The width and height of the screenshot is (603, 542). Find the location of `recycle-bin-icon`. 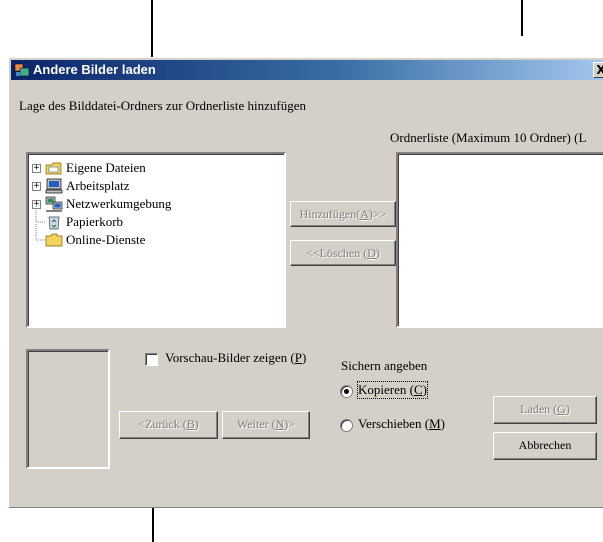

recycle-bin-icon is located at coordinates (54, 223).